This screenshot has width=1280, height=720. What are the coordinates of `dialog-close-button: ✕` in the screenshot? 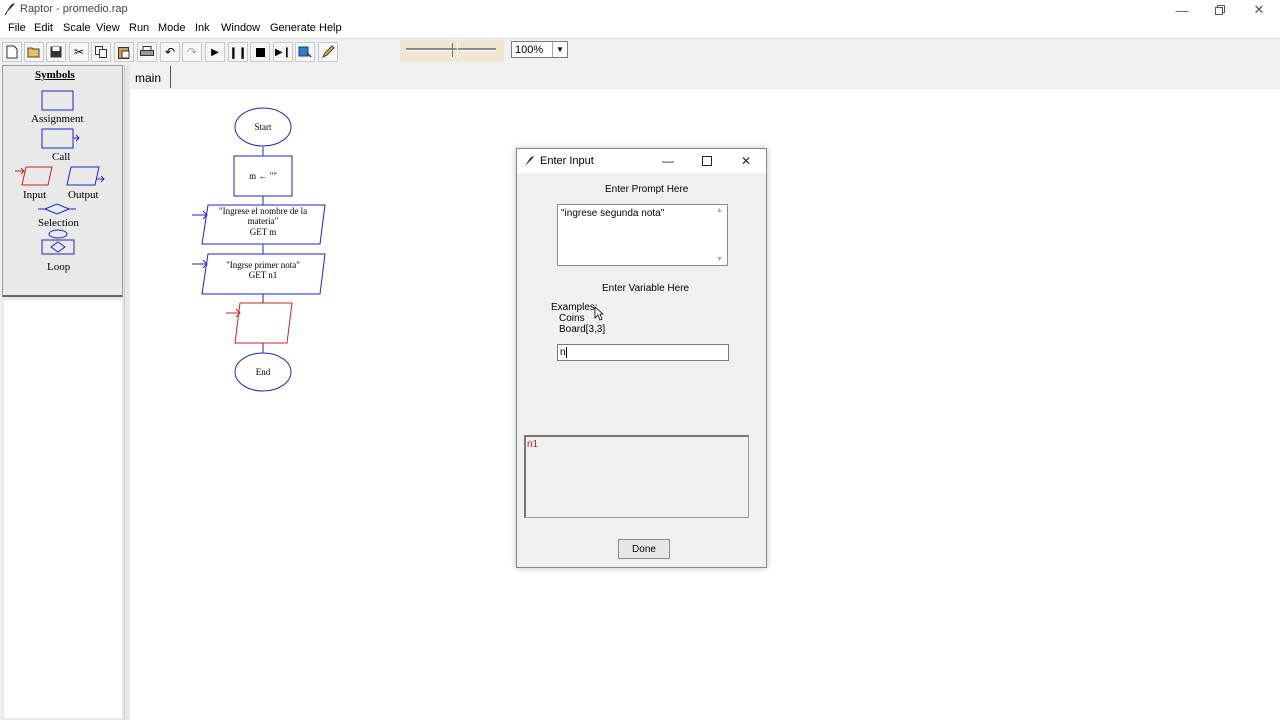 It's located at (746, 161).